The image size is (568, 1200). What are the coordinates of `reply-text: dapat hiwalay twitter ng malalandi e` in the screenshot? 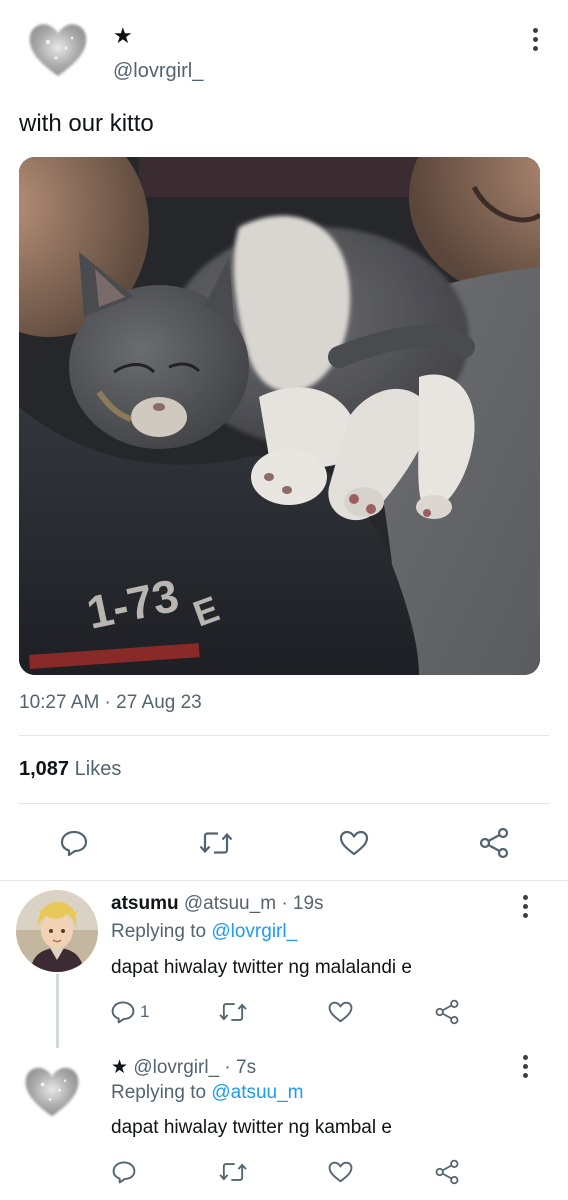 It's located at (262, 967).